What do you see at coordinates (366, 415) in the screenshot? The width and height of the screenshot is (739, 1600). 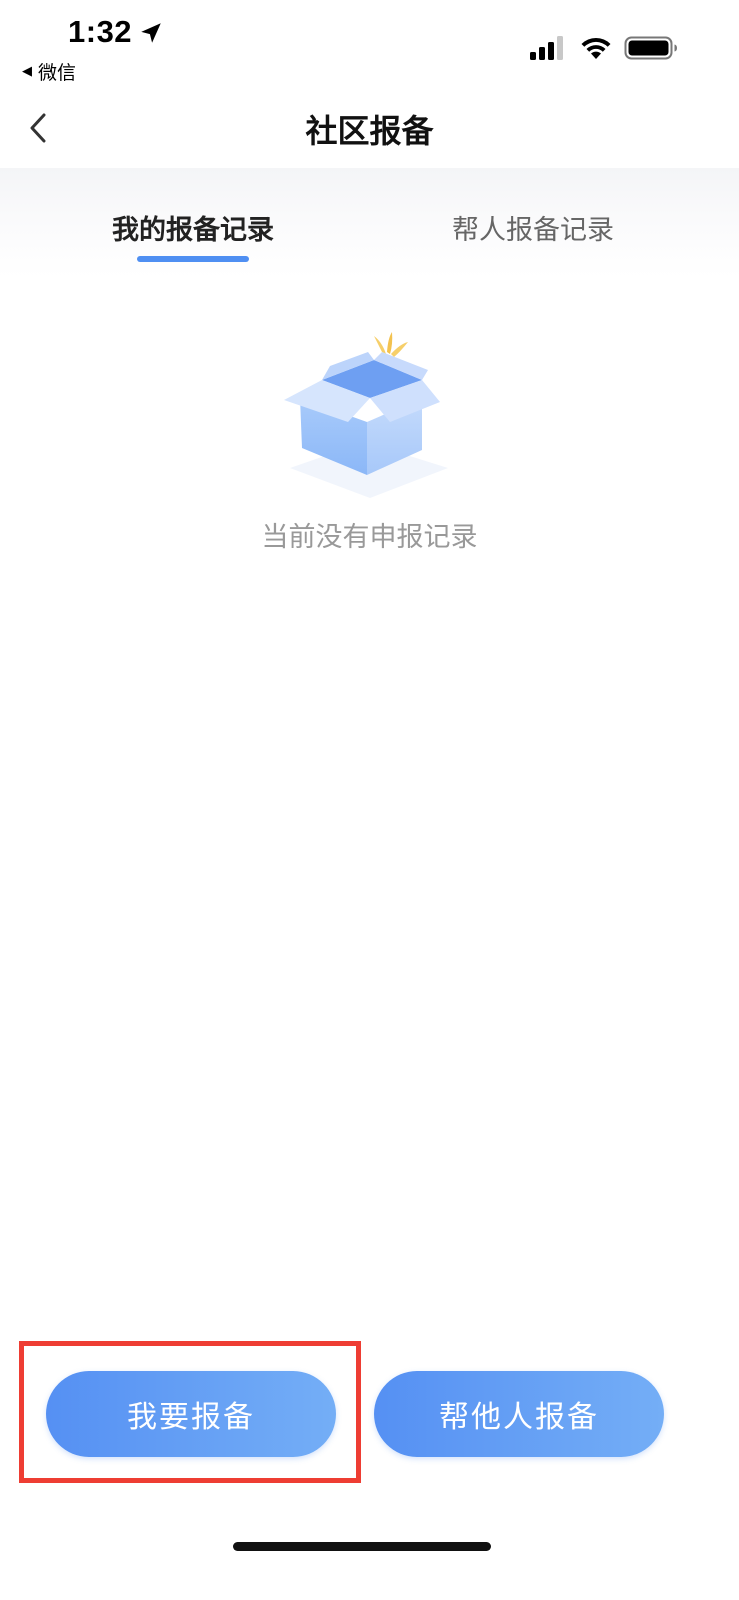 I see `empty-box-icon` at bounding box center [366, 415].